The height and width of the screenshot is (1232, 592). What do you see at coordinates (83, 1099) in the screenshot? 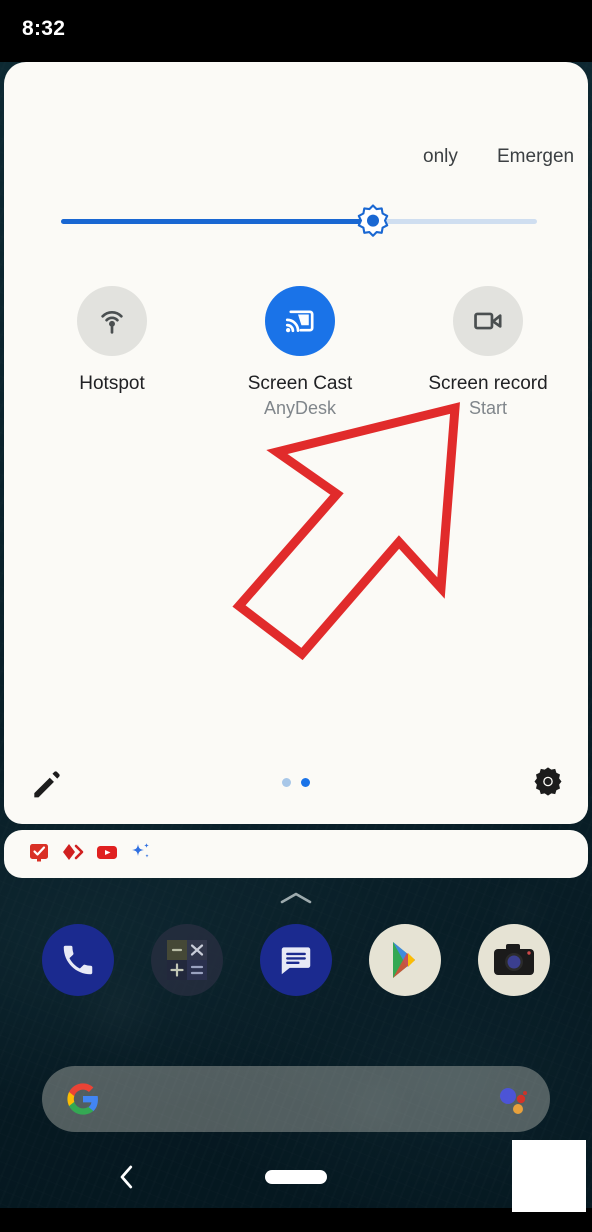
I see `google-g-icon` at bounding box center [83, 1099].